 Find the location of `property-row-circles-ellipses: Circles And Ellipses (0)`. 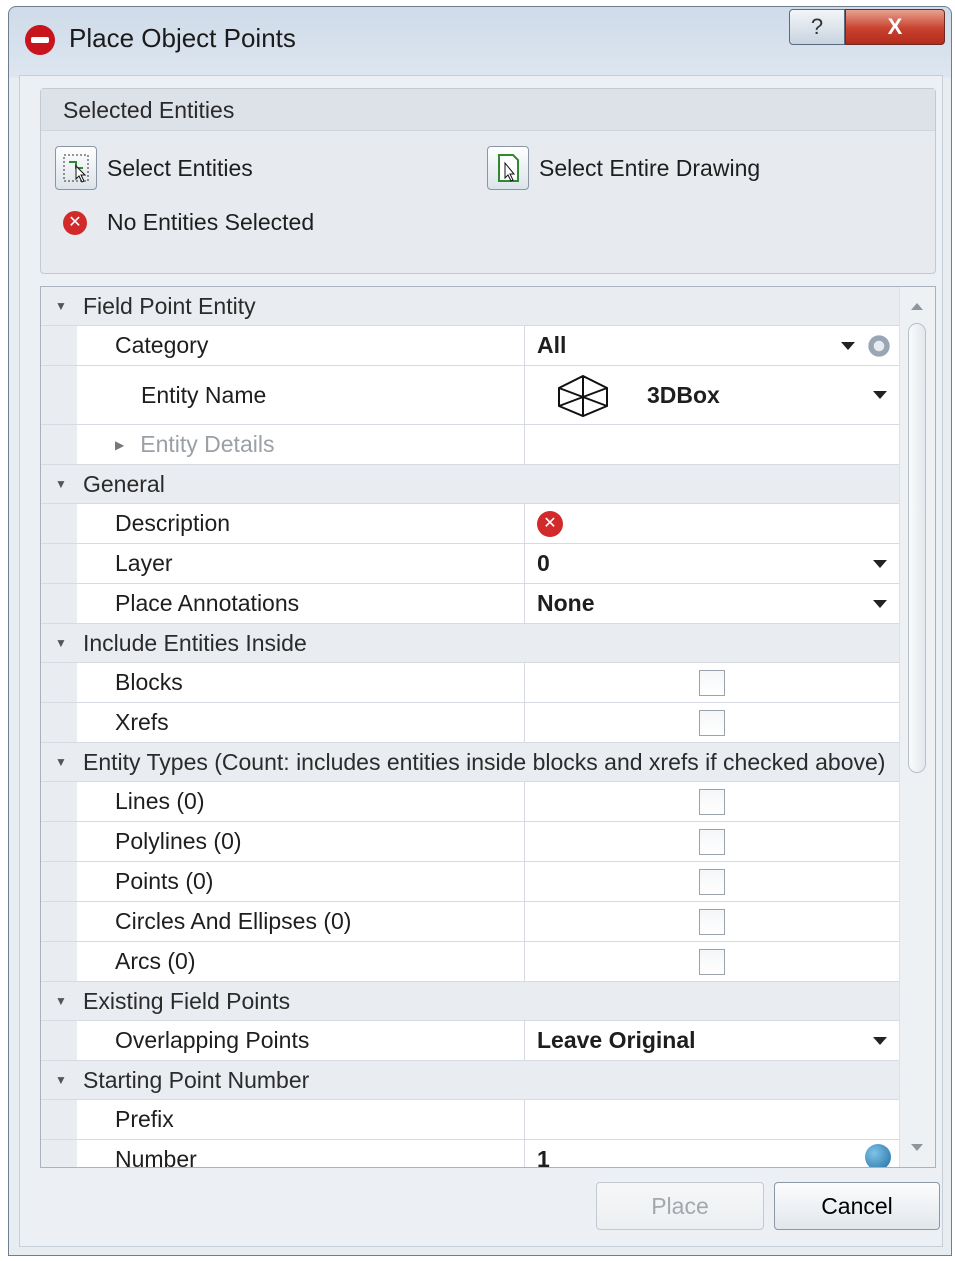

property-row-circles-ellipses: Circles And Ellipses (0) is located at coordinates (470, 922).